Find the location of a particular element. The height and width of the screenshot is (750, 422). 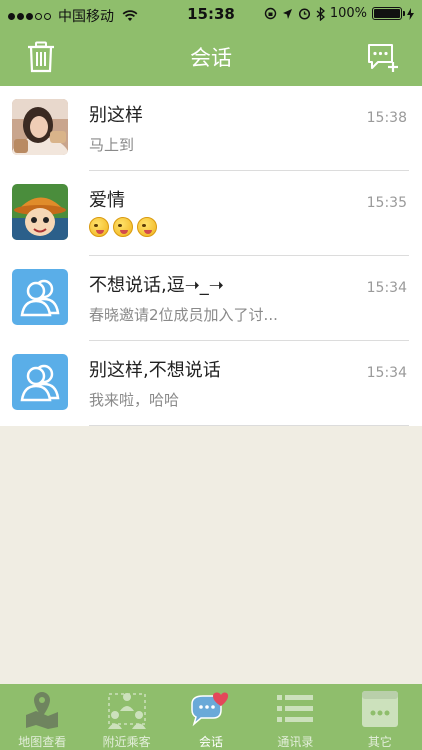

tab-label: 通讯录 is located at coordinates (295, 742).